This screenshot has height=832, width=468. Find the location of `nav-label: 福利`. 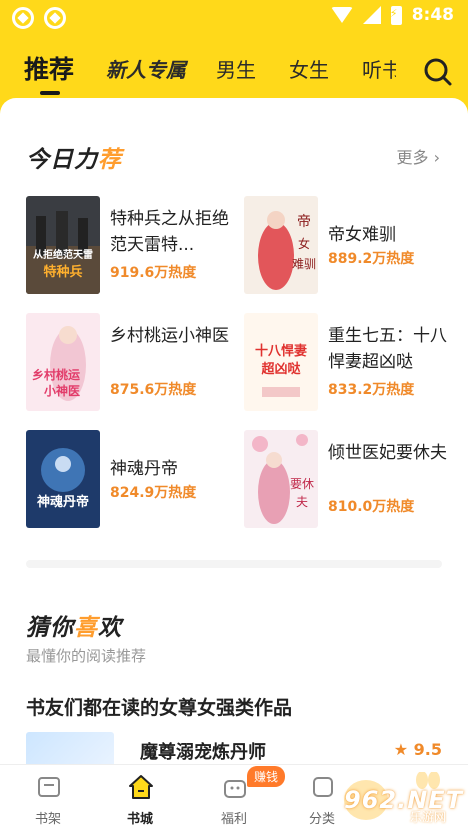

nav-label: 福利 is located at coordinates (233, 819).